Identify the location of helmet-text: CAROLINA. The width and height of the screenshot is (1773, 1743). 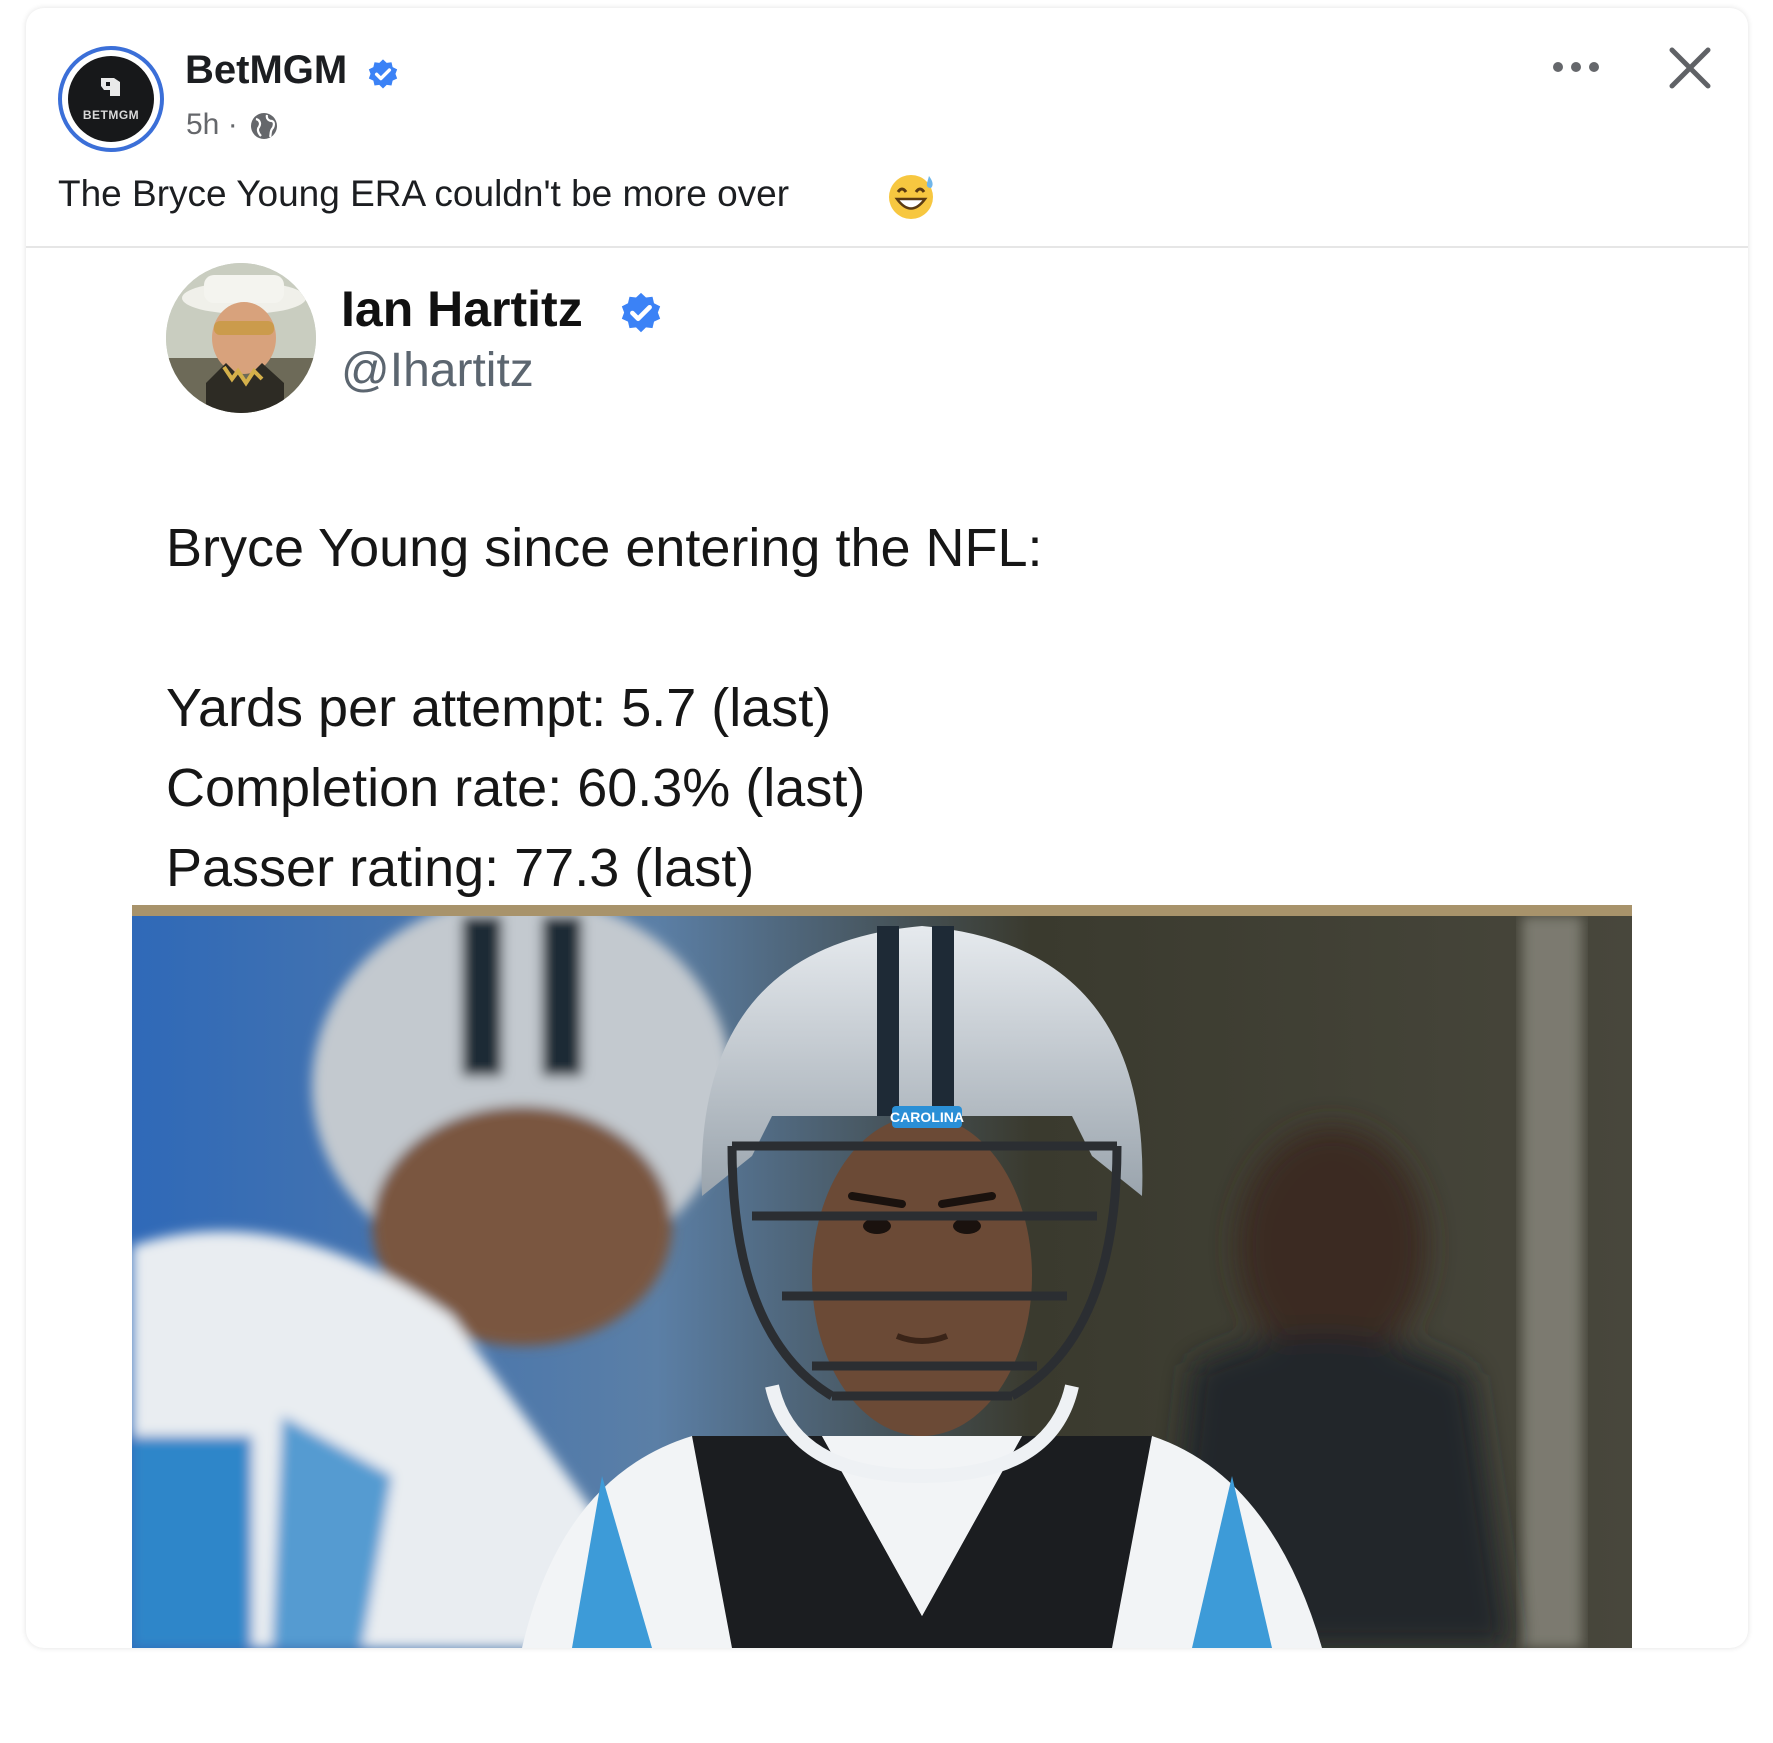
(927, 1117).